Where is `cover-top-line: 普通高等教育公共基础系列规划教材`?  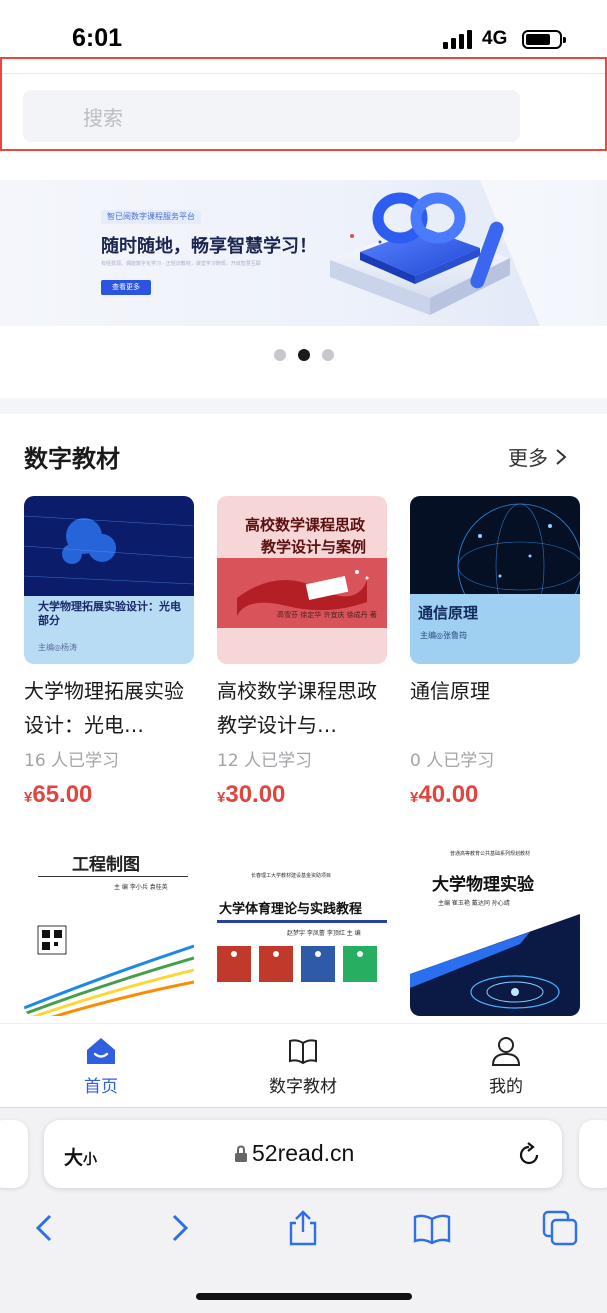
cover-top-line: 普通高等教育公共基础系列规划教材 is located at coordinates (490, 854).